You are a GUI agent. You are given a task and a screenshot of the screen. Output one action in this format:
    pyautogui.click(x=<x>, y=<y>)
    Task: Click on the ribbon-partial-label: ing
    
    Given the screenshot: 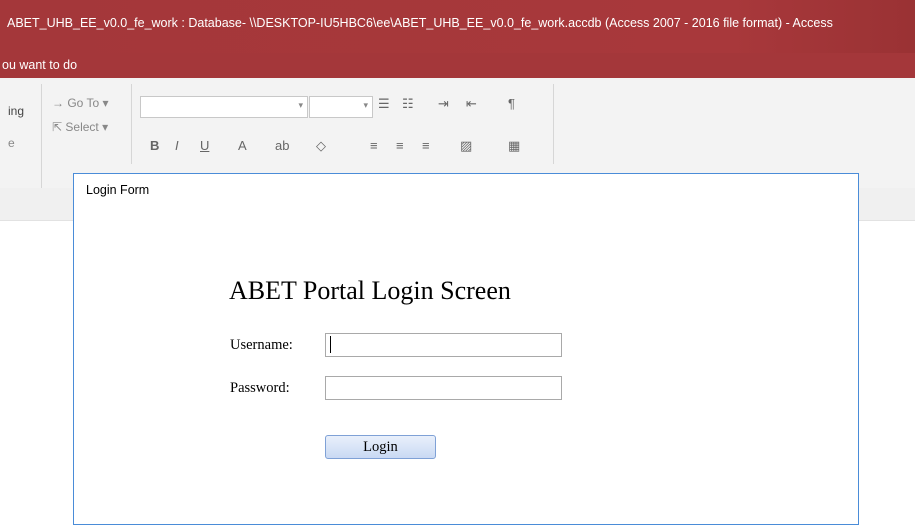 What is the action you would take?
    pyautogui.click(x=16, y=111)
    